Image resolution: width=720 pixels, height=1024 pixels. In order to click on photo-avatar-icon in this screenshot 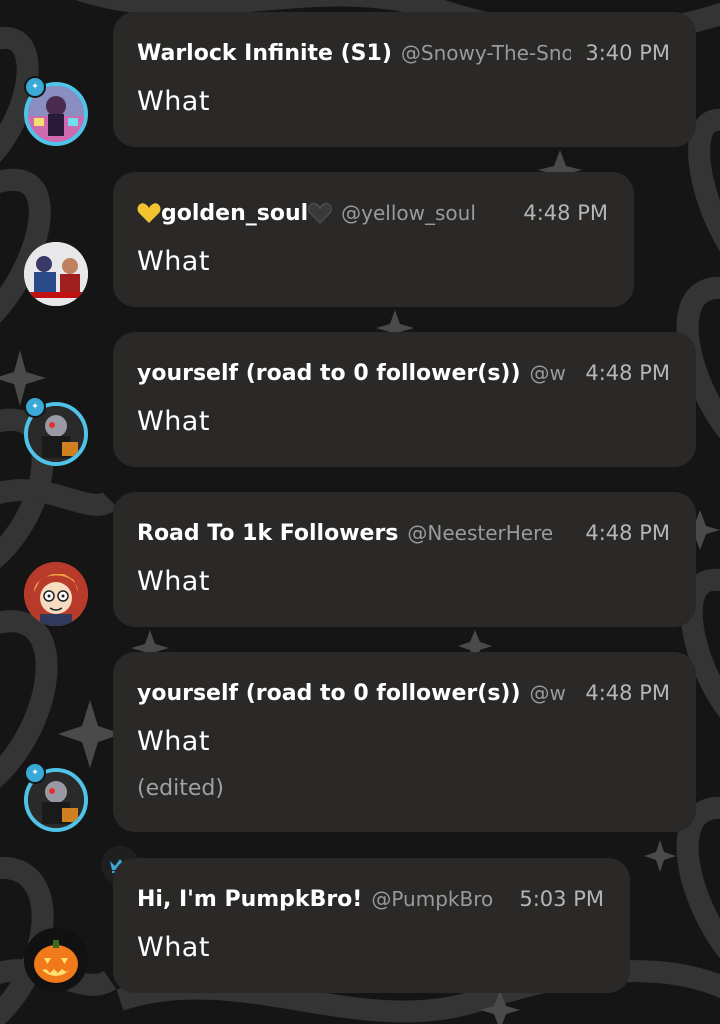, I will do `click(56, 274)`.